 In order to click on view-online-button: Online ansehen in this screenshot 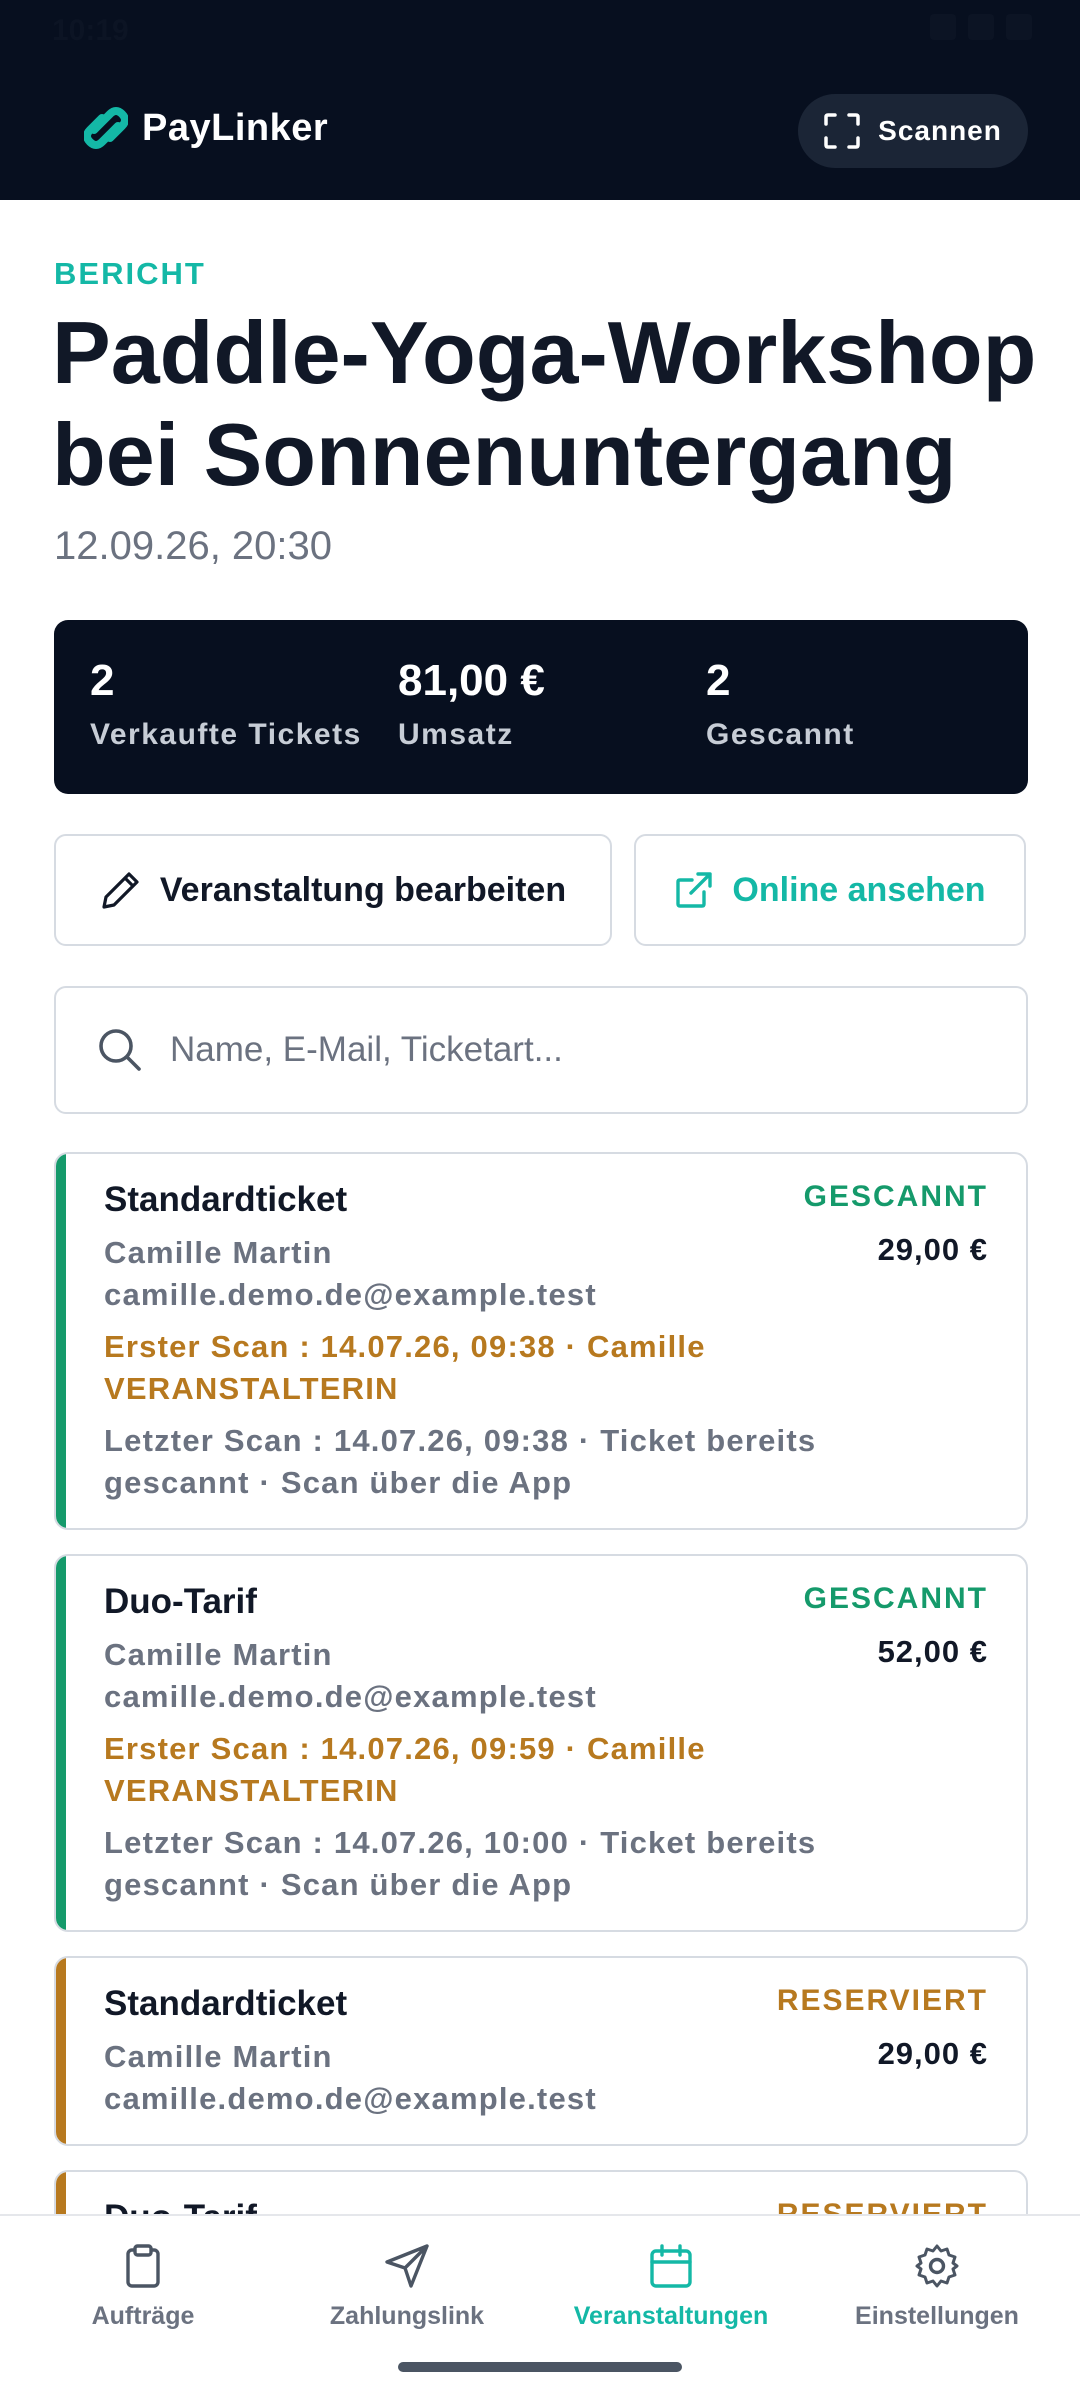, I will do `click(830, 890)`.